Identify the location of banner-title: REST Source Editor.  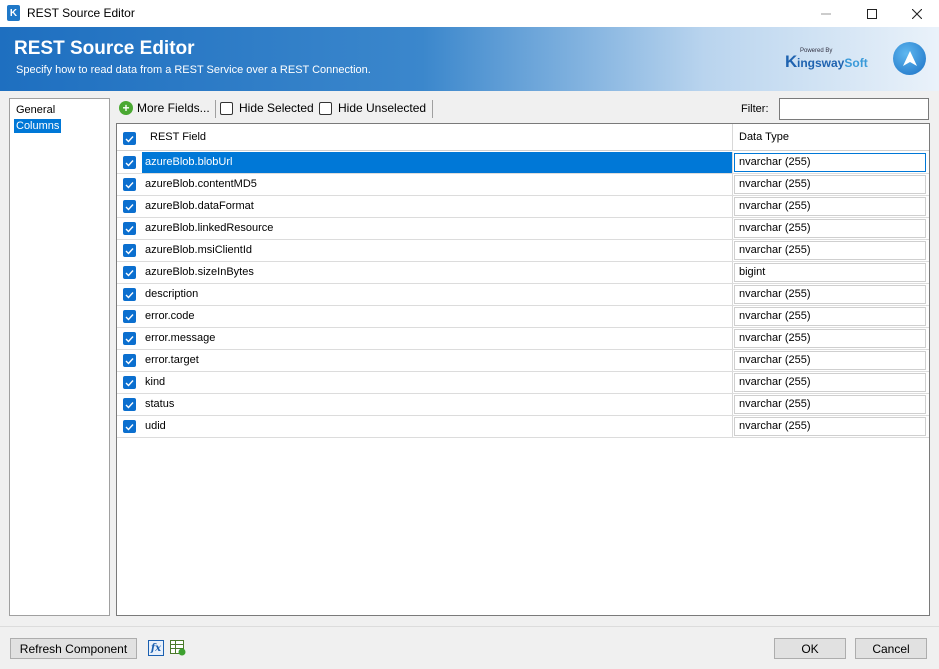
(104, 48).